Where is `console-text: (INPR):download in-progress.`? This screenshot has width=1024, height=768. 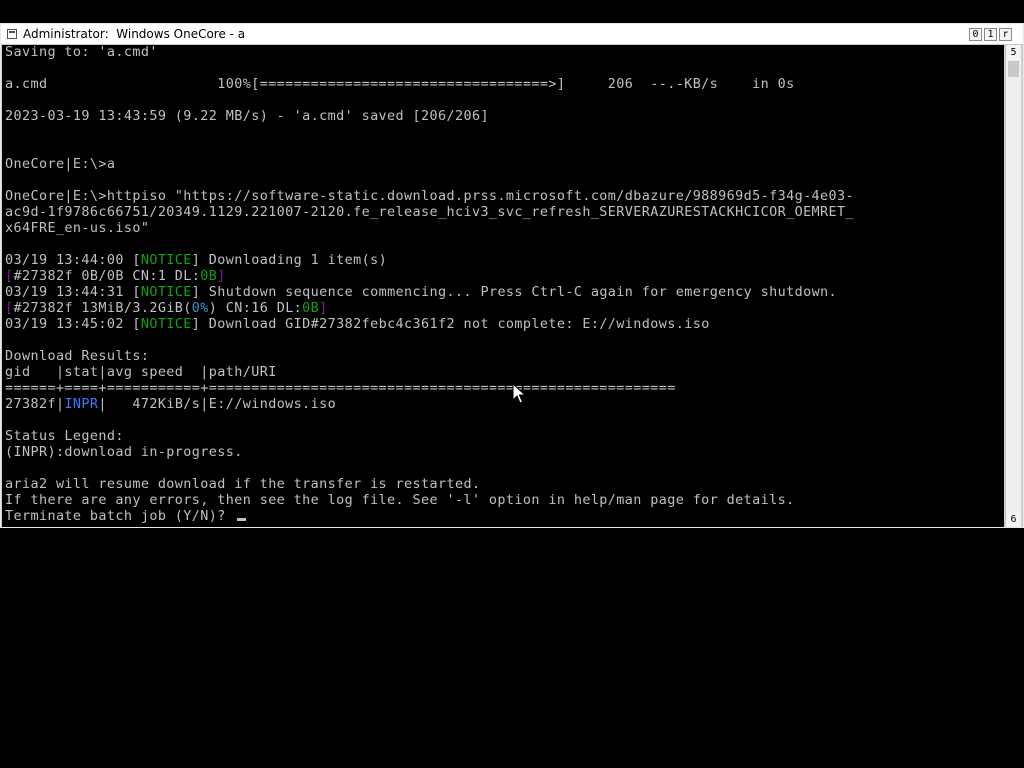
console-text: (INPR):download in-progress. is located at coordinates (124, 452).